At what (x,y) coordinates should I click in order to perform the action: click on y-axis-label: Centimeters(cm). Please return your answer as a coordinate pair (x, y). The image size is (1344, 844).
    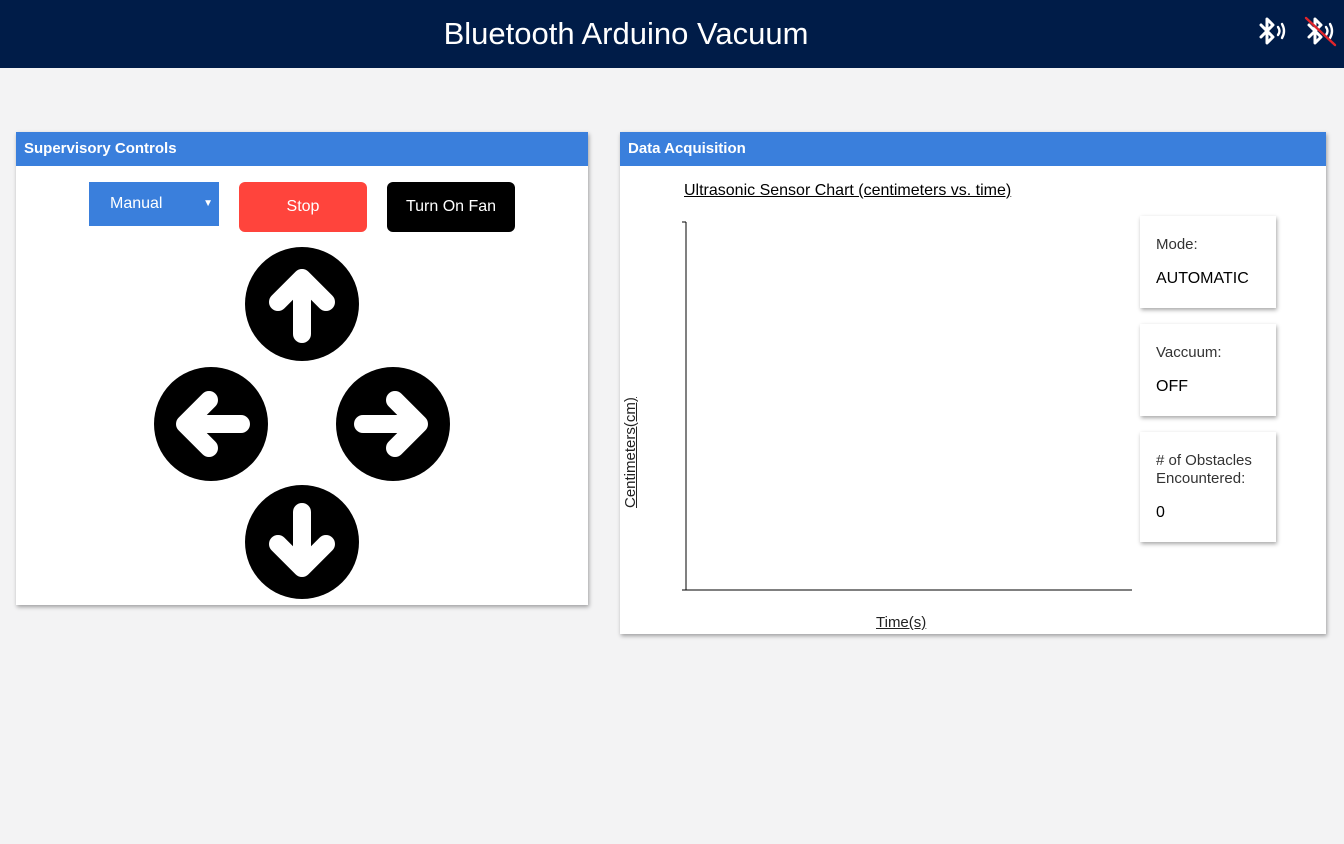
    Looking at the image, I should click on (630, 452).